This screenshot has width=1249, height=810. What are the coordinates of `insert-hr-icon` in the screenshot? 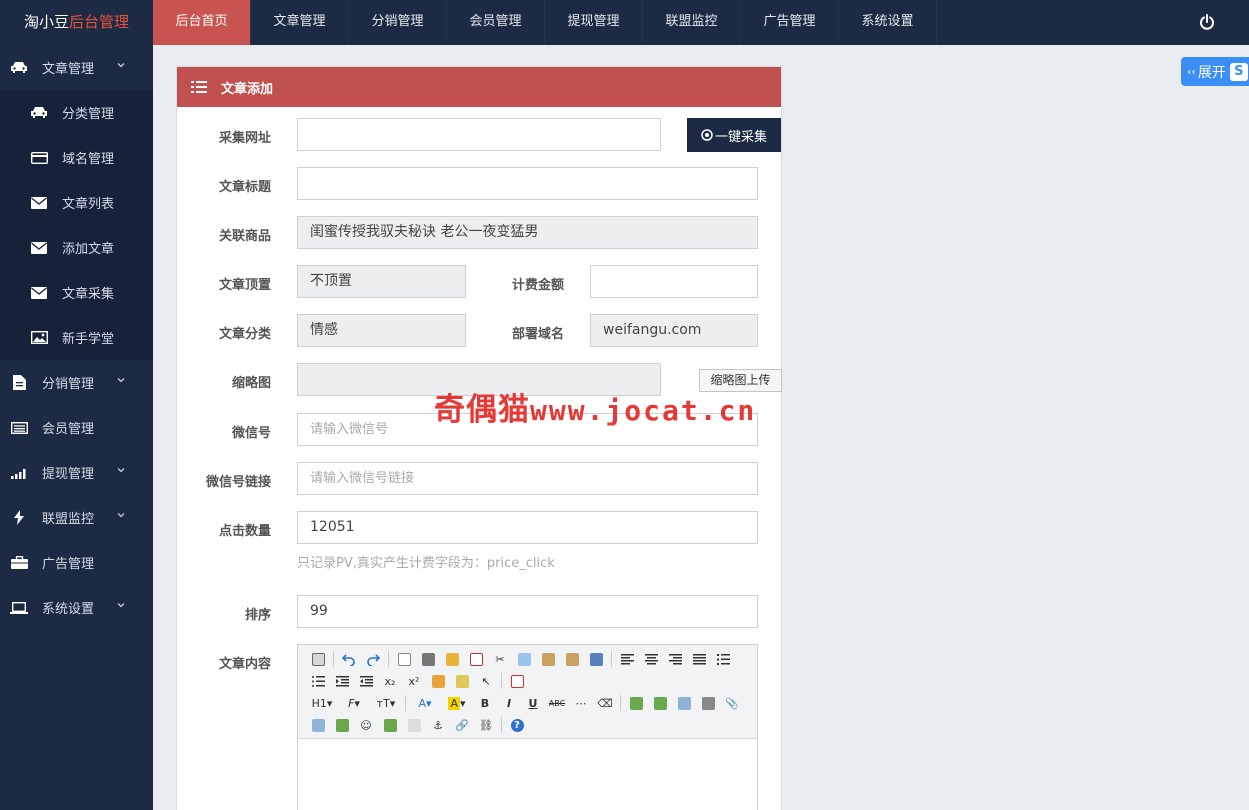 It's located at (342, 725).